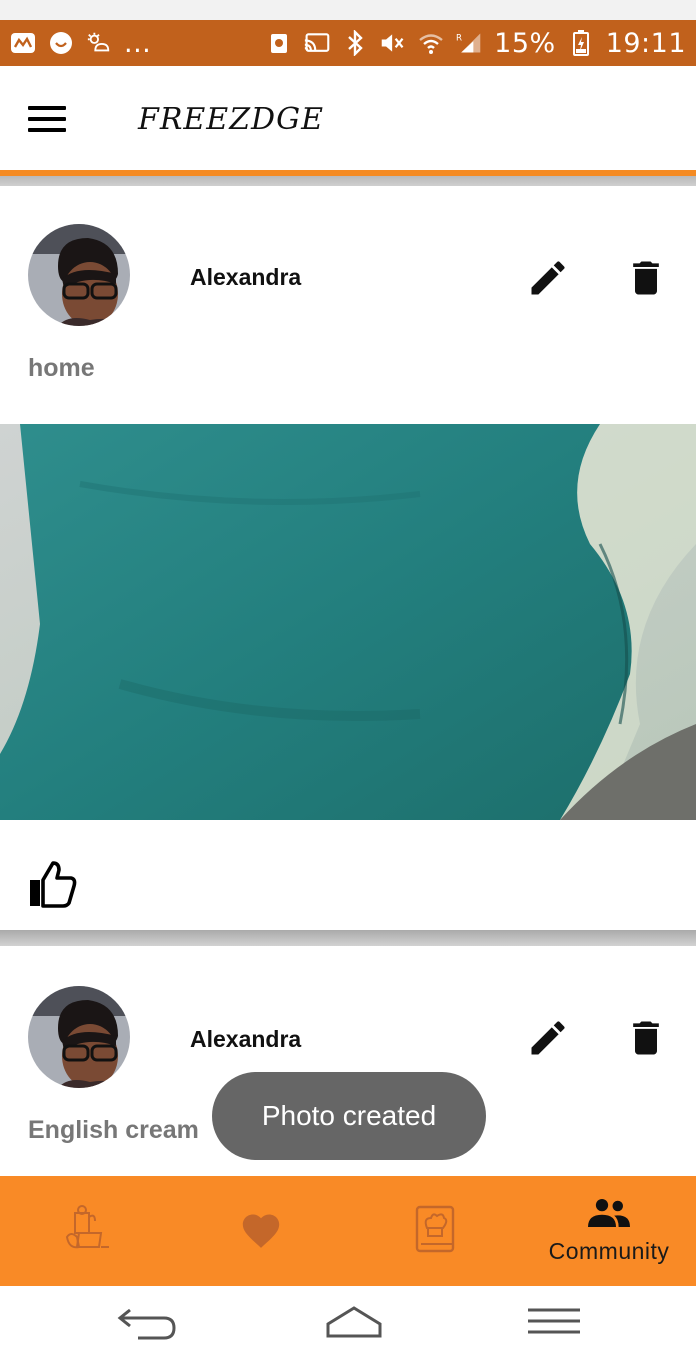 This screenshot has height=1354, width=696. What do you see at coordinates (113, 1130) in the screenshot?
I see `post-caption: English cream` at bounding box center [113, 1130].